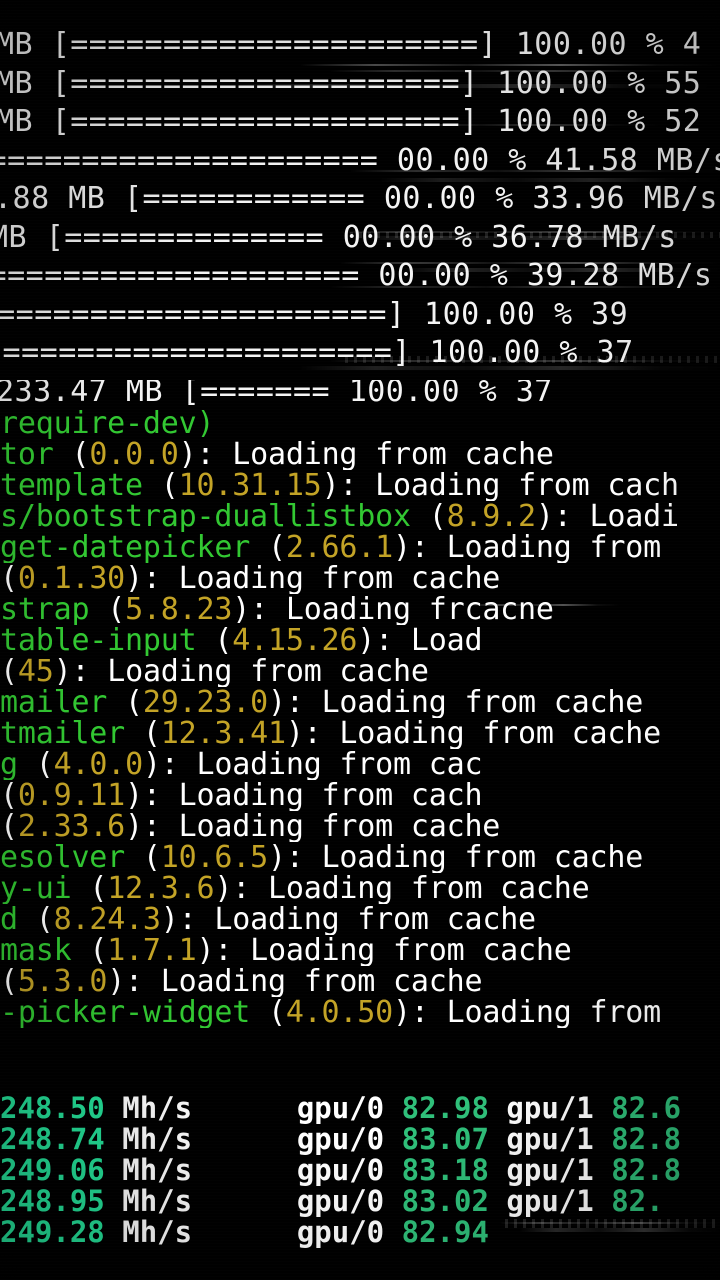  I want to click on package-row: (0.9.11): Loading from cach, so click(360, 795).